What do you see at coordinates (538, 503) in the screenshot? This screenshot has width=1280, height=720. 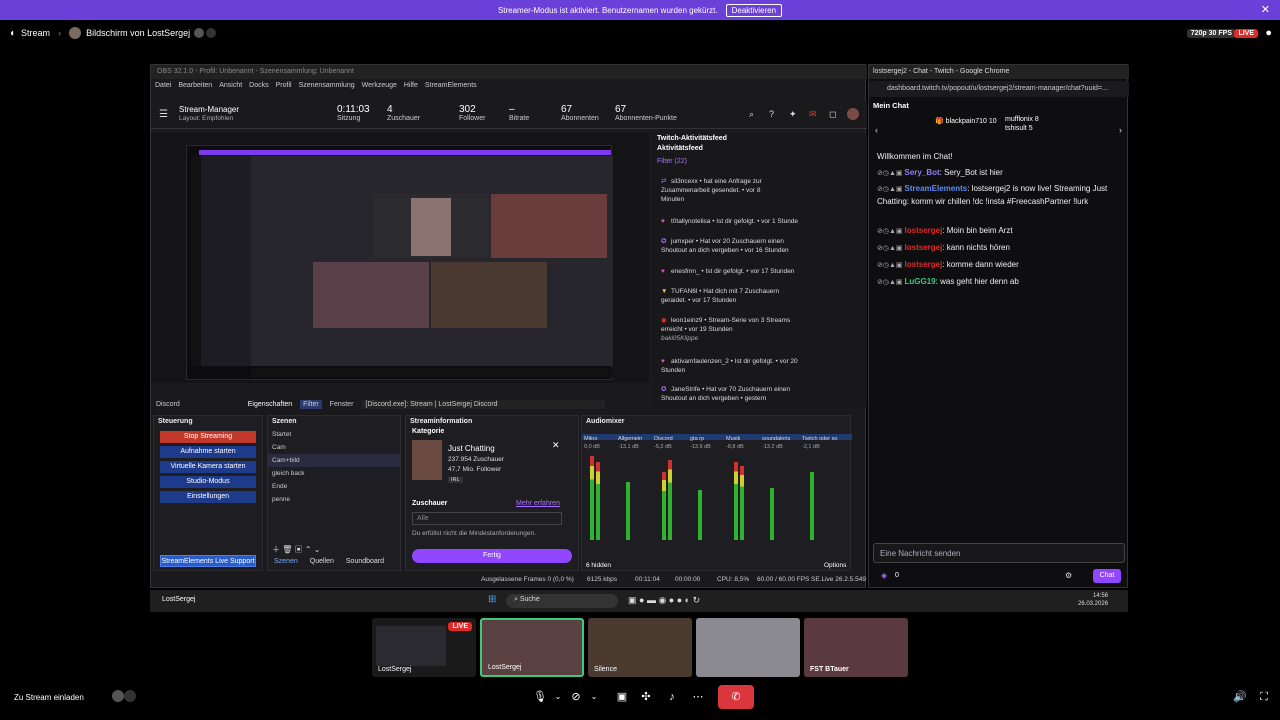 I see `more-info-link: Mehr erfahren` at bounding box center [538, 503].